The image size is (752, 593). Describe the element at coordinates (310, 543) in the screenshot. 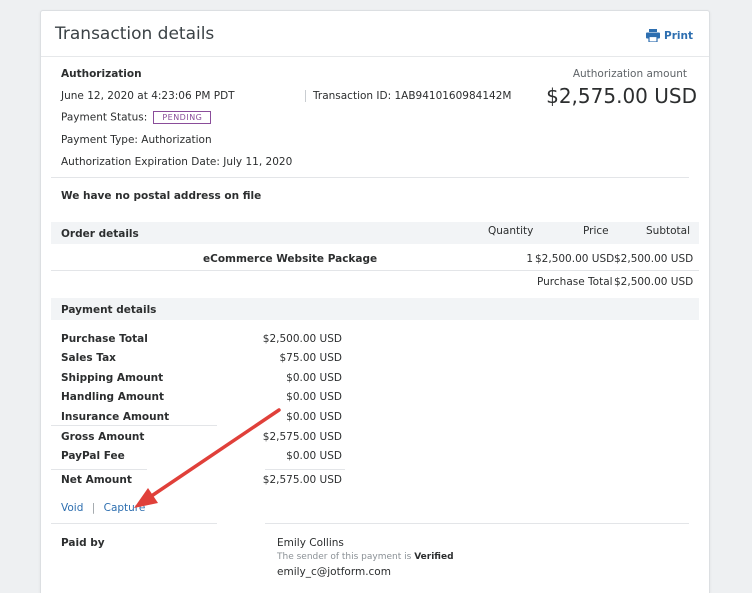

I see `payer-name: Emily Collins` at that location.